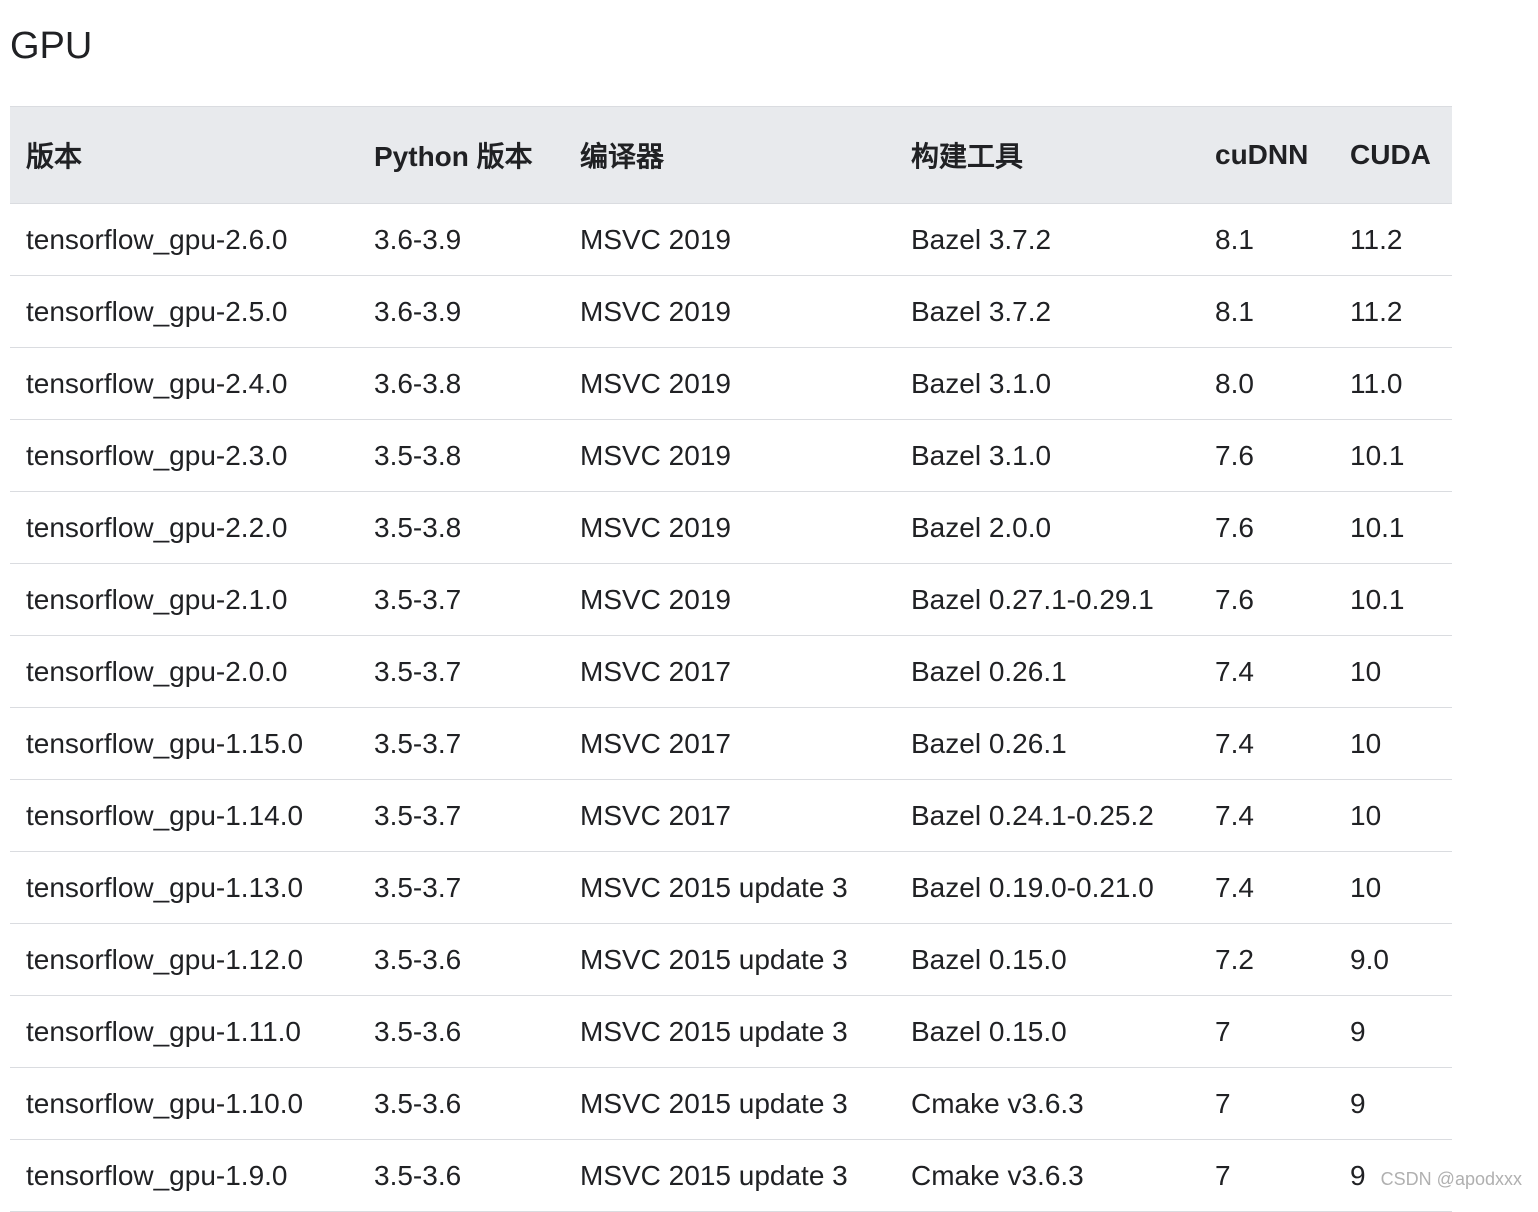 The width and height of the screenshot is (1538, 1212). Describe the element at coordinates (184, 815) in the screenshot. I see `cell-version: tensorflow_gpu-1.14.0` at that location.